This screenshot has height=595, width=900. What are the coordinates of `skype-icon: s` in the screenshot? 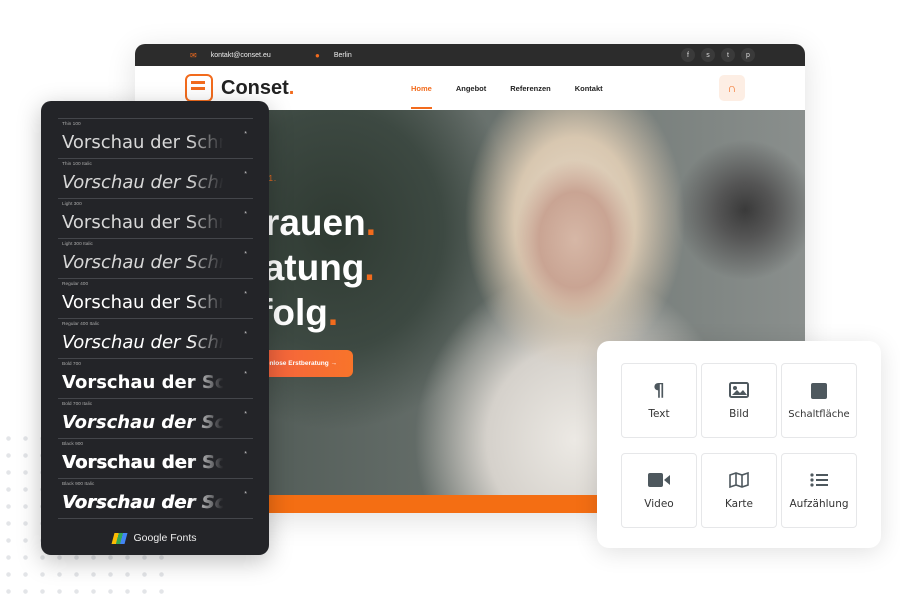 It's located at (708, 55).